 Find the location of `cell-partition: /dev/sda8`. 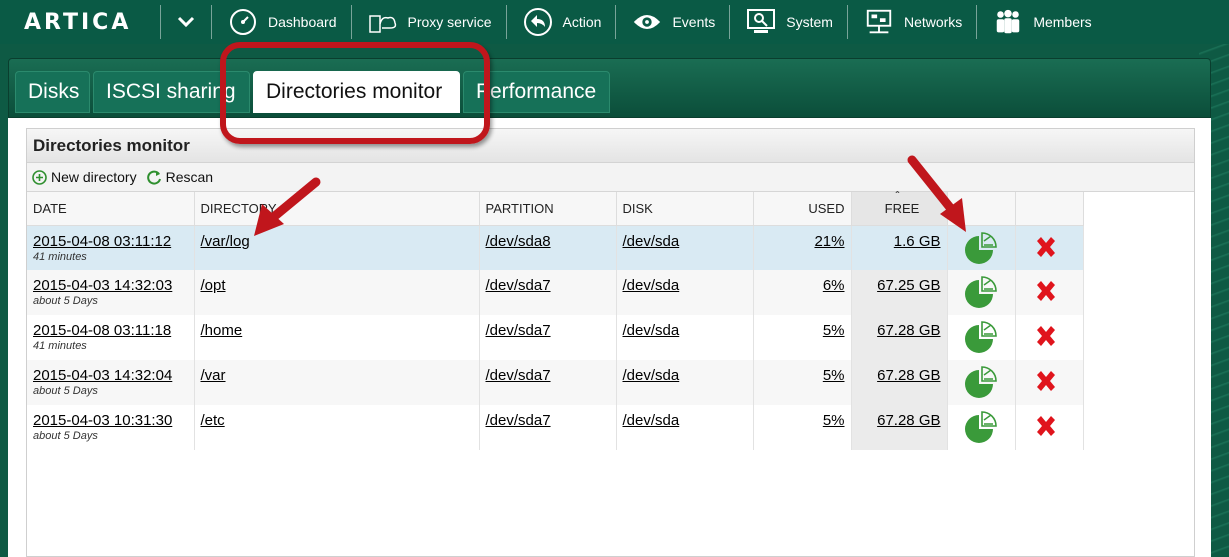

cell-partition: /dev/sda8 is located at coordinates (548, 247).